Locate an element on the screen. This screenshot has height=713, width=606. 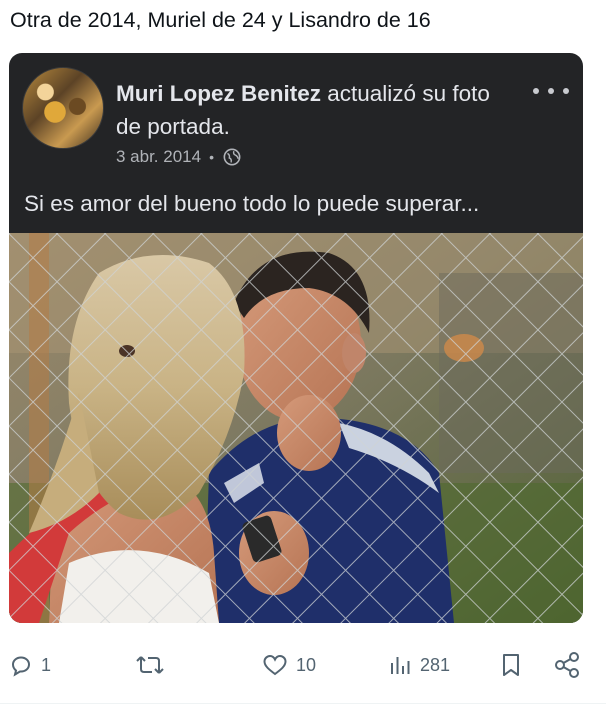
reply-button: 1 is located at coordinates (30, 665).